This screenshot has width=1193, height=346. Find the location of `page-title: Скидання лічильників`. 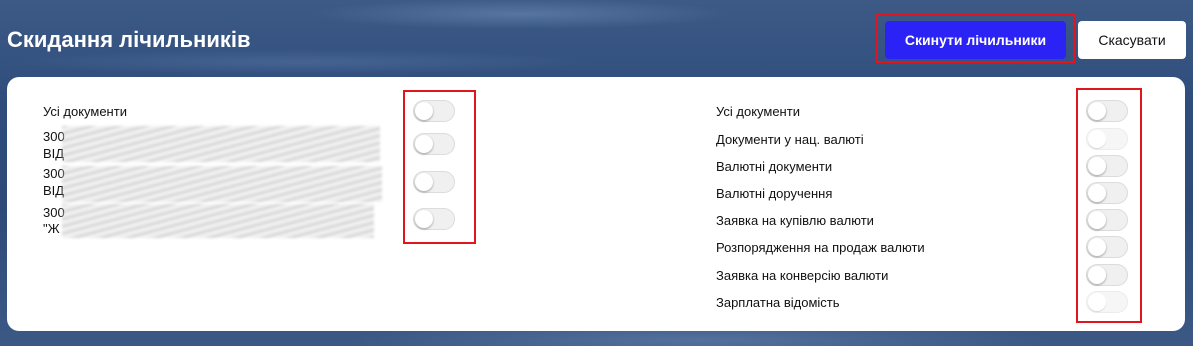

page-title: Скидання лічильників is located at coordinates (129, 39).